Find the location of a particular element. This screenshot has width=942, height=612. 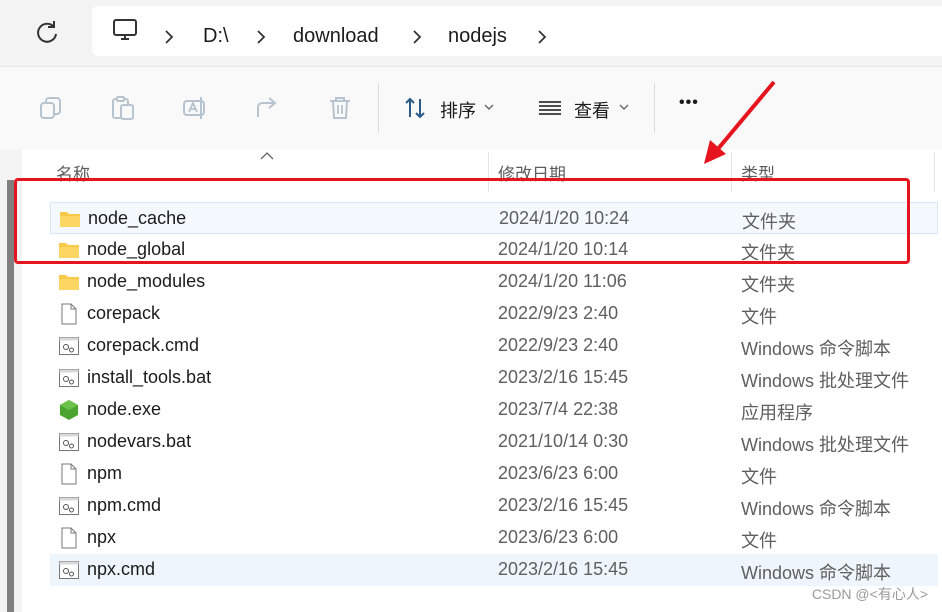

node-exe-icon is located at coordinates (69, 410).